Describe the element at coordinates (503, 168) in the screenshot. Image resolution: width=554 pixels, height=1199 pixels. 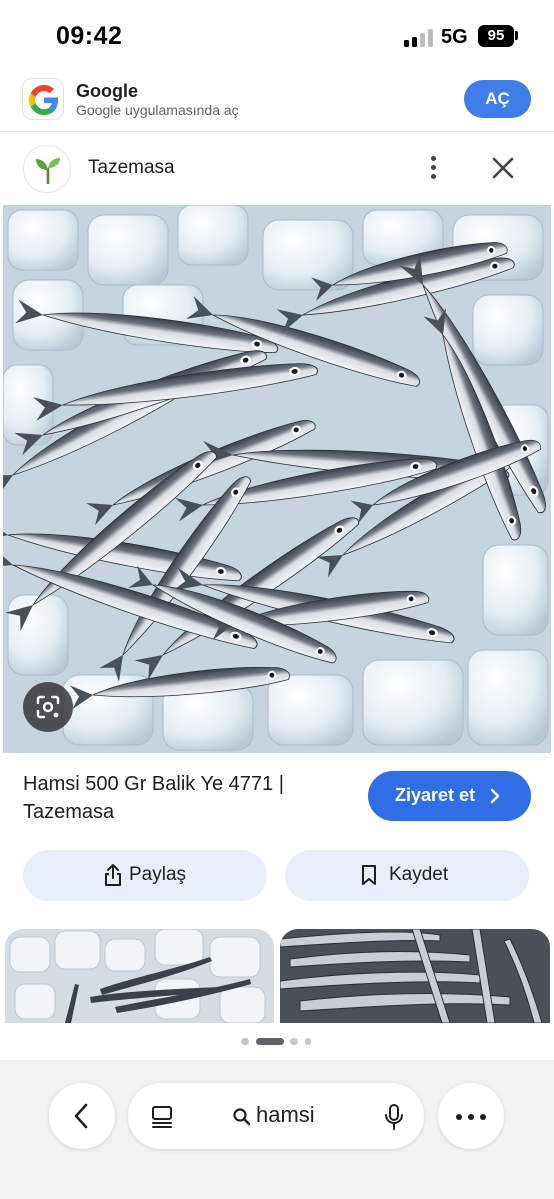
I see `close-icon` at that location.